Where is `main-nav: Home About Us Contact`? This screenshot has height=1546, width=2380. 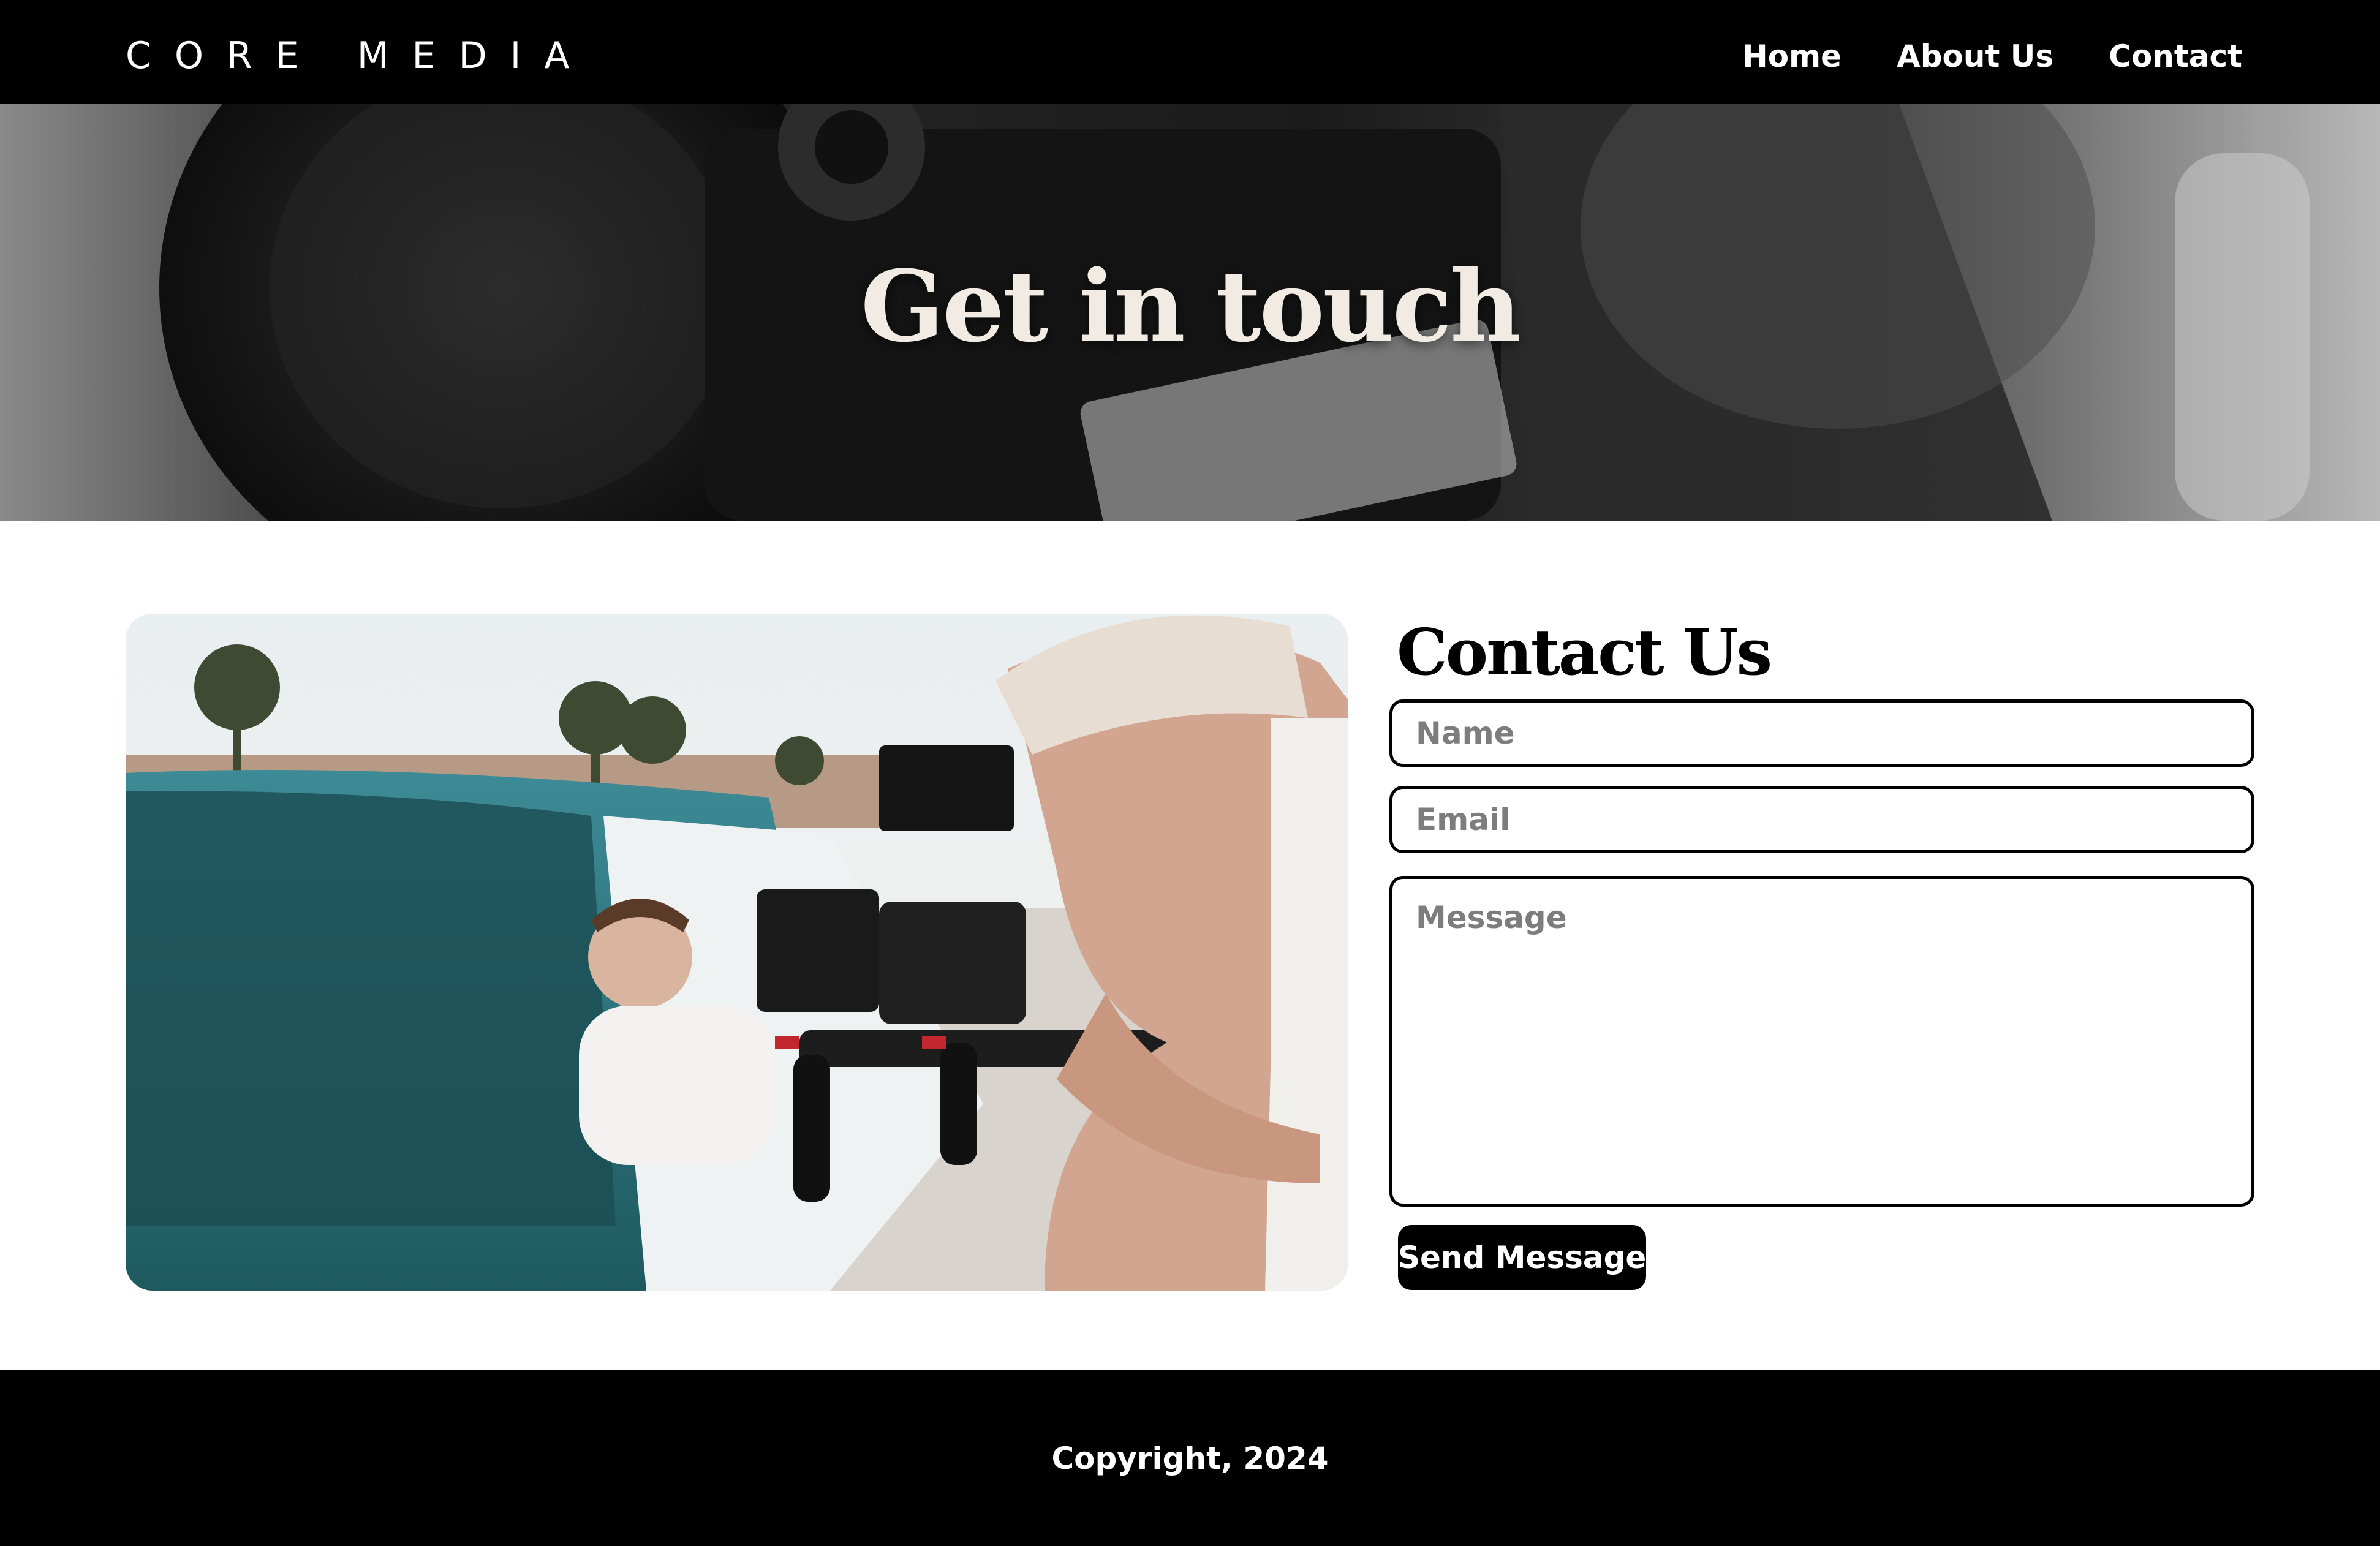
main-nav: Home About Us Contact is located at coordinates (1992, 56).